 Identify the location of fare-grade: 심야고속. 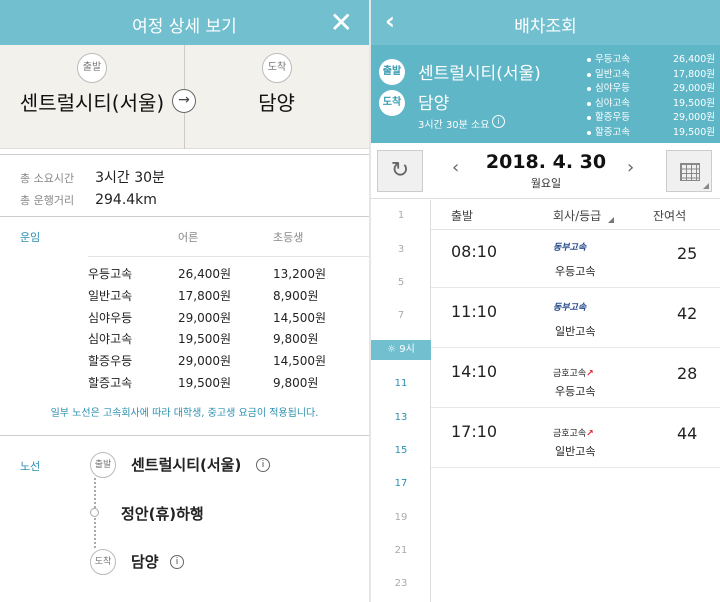
(110, 339).